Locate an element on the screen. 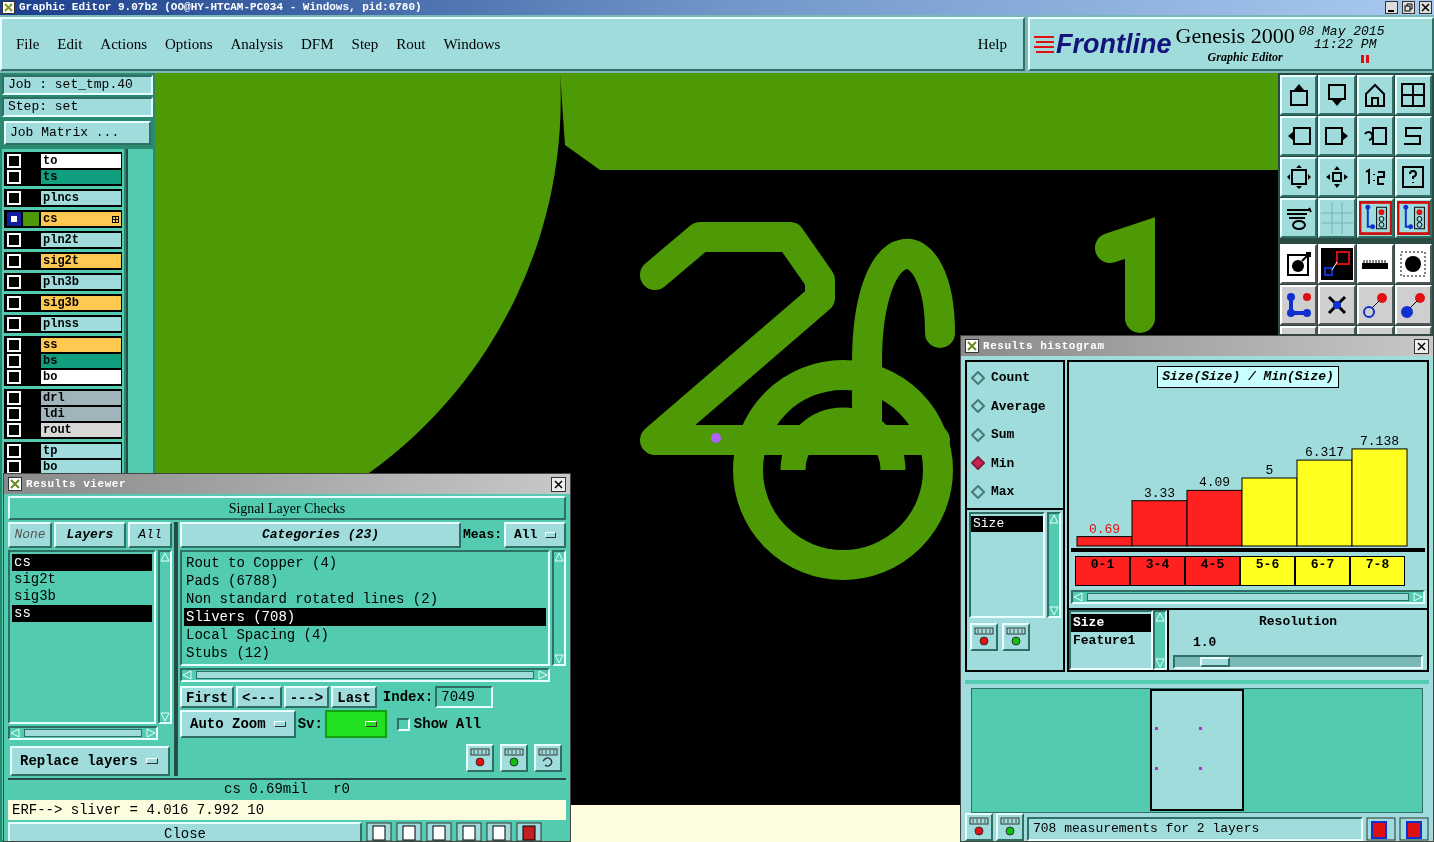 The height and width of the screenshot is (842, 1434). help-menu: Help is located at coordinates (992, 44).